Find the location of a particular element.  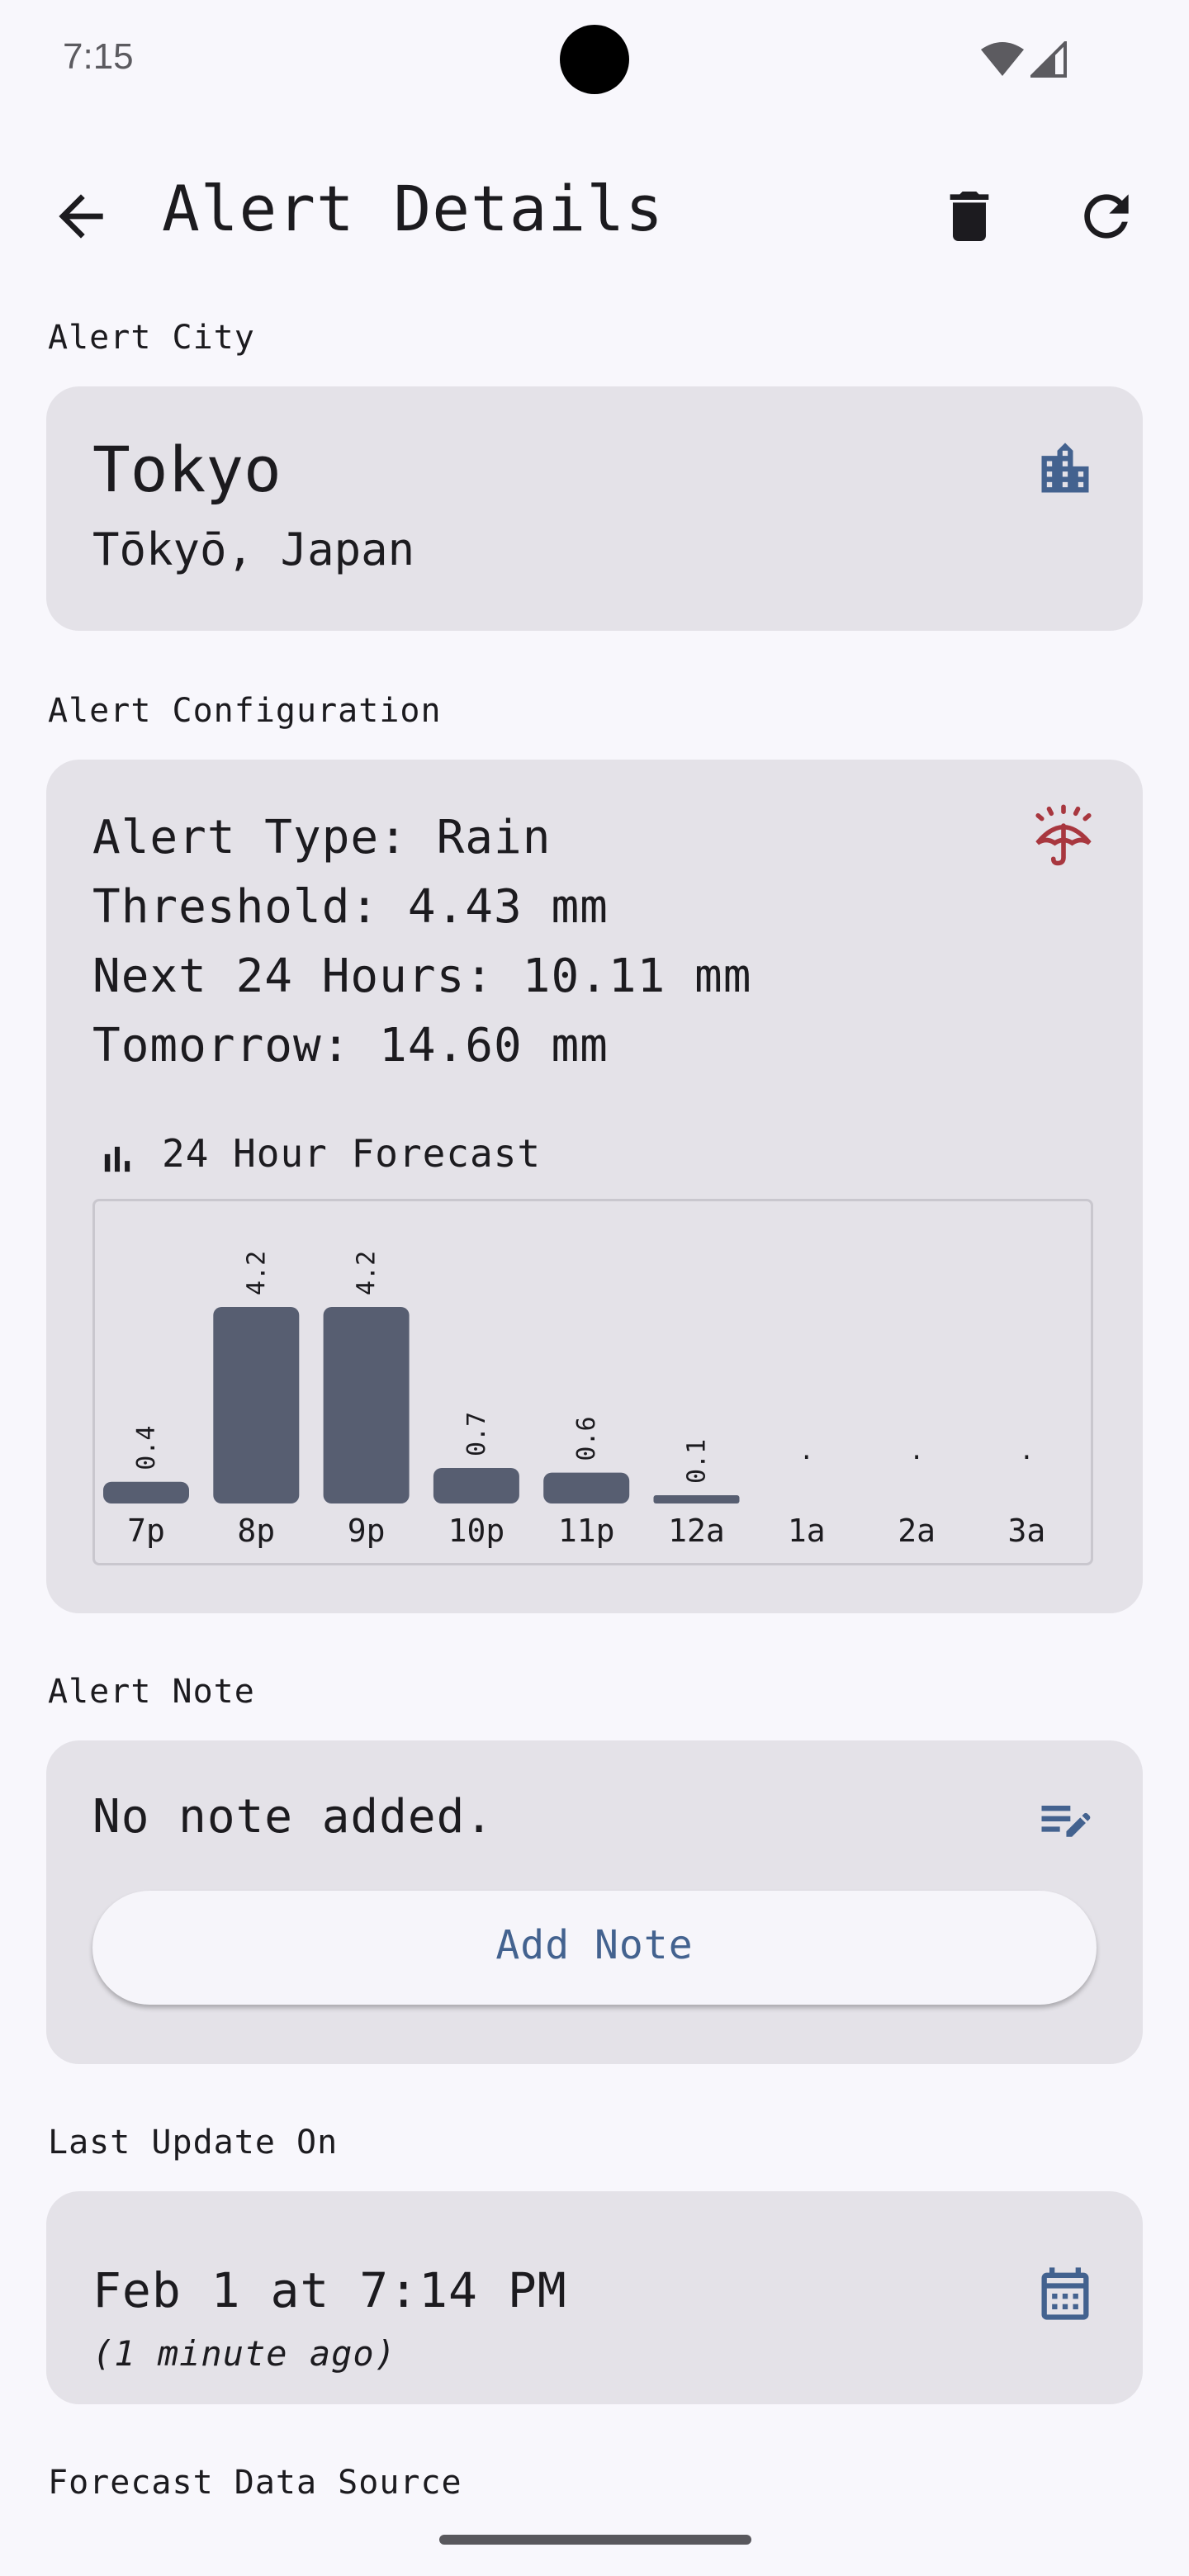

x-tick-label: 10p is located at coordinates (476, 1531).